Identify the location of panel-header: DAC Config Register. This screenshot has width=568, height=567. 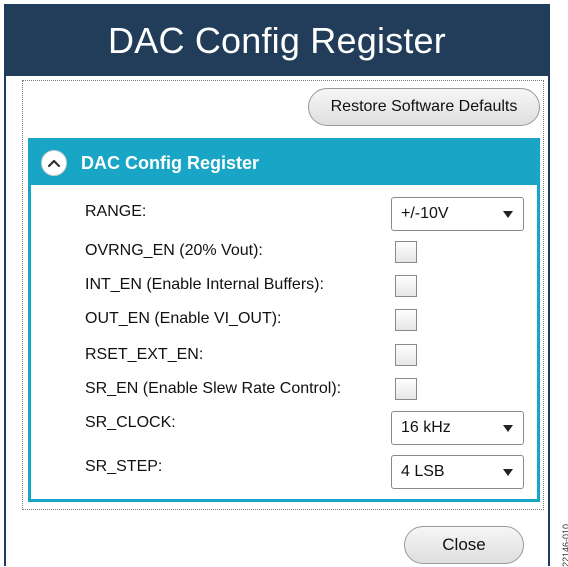
(284, 163).